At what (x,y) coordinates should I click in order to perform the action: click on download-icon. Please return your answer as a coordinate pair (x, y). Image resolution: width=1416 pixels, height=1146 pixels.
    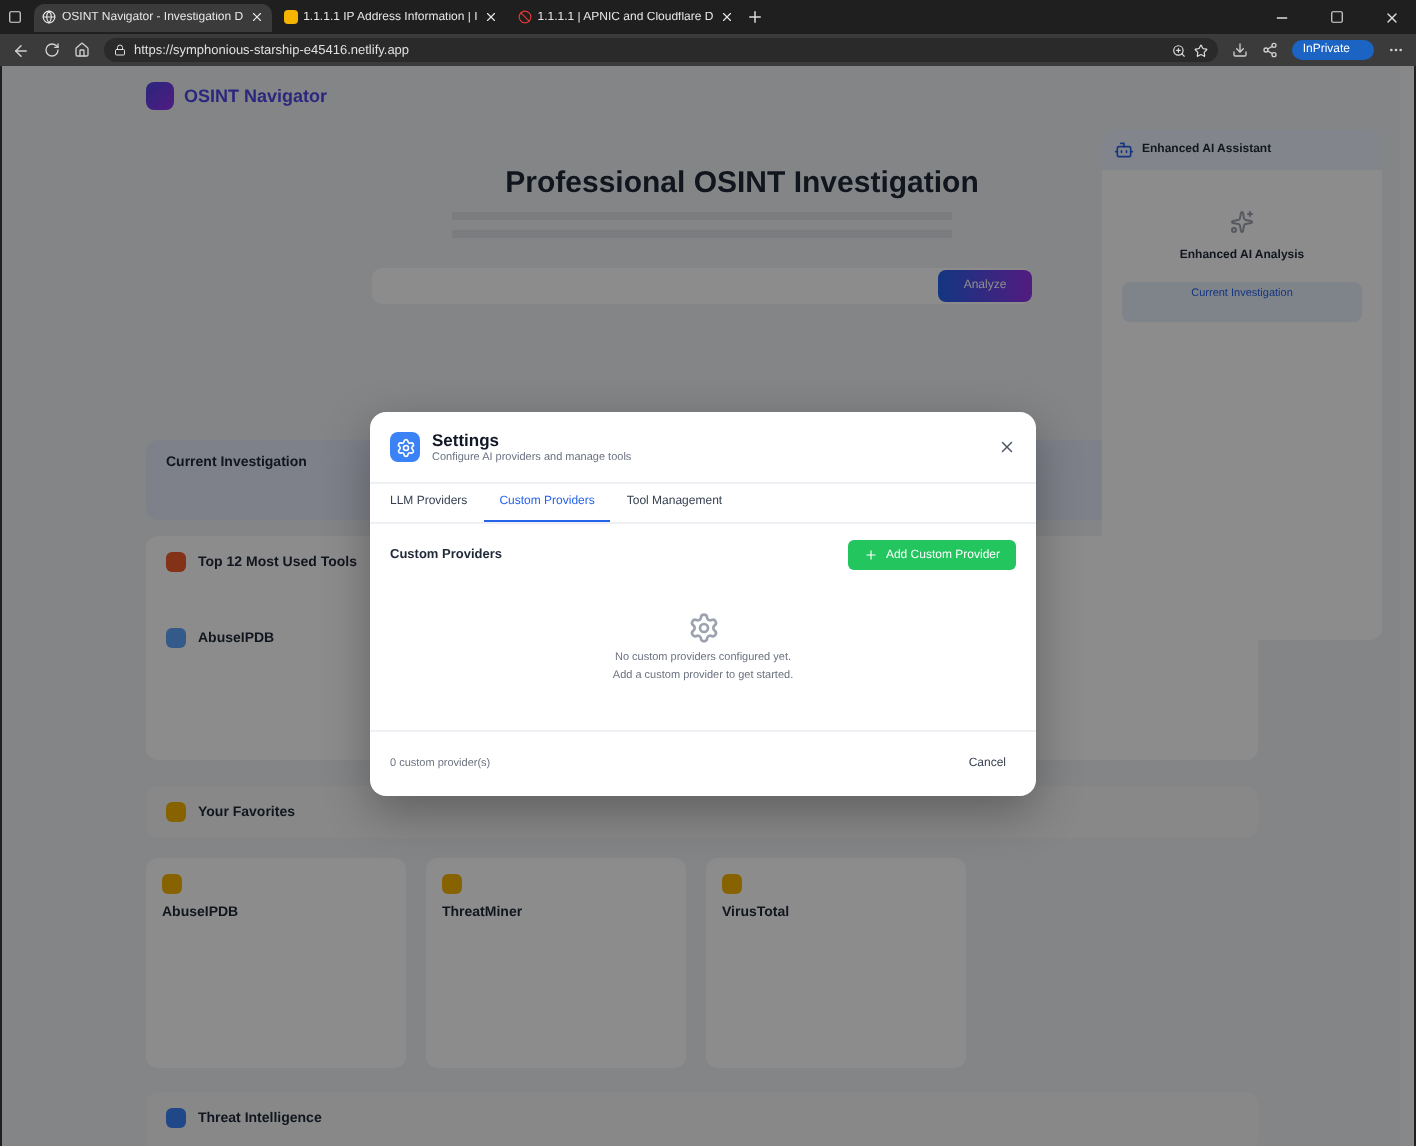
    Looking at the image, I should click on (1240, 50).